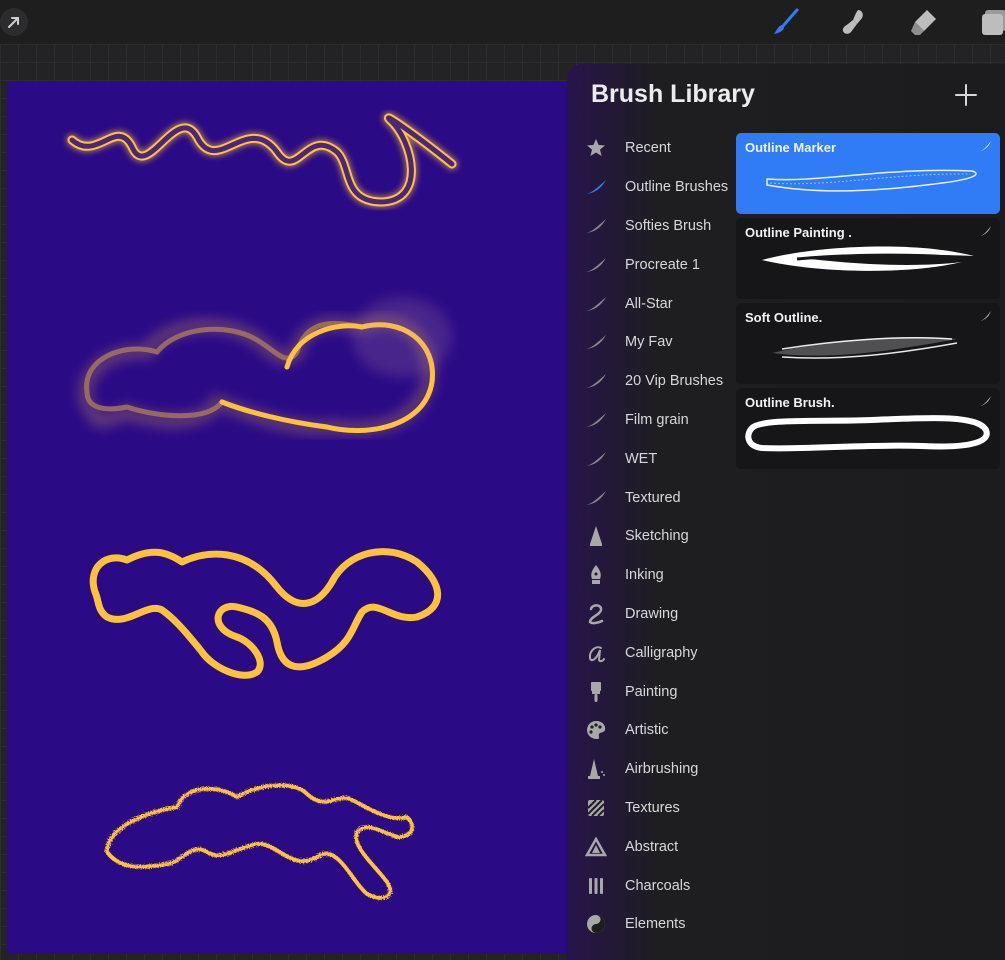 The width and height of the screenshot is (1005, 960). I want to click on set-item-calligraphy: Calligraphy, so click(651, 652).